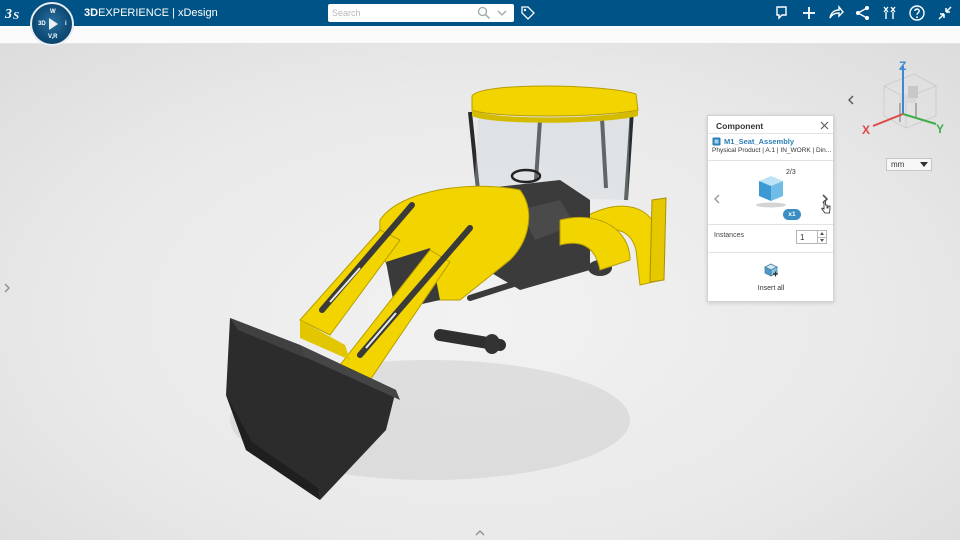  Describe the element at coordinates (42, 24) in the screenshot. I see `compass-quadrant-left: 3D` at that location.